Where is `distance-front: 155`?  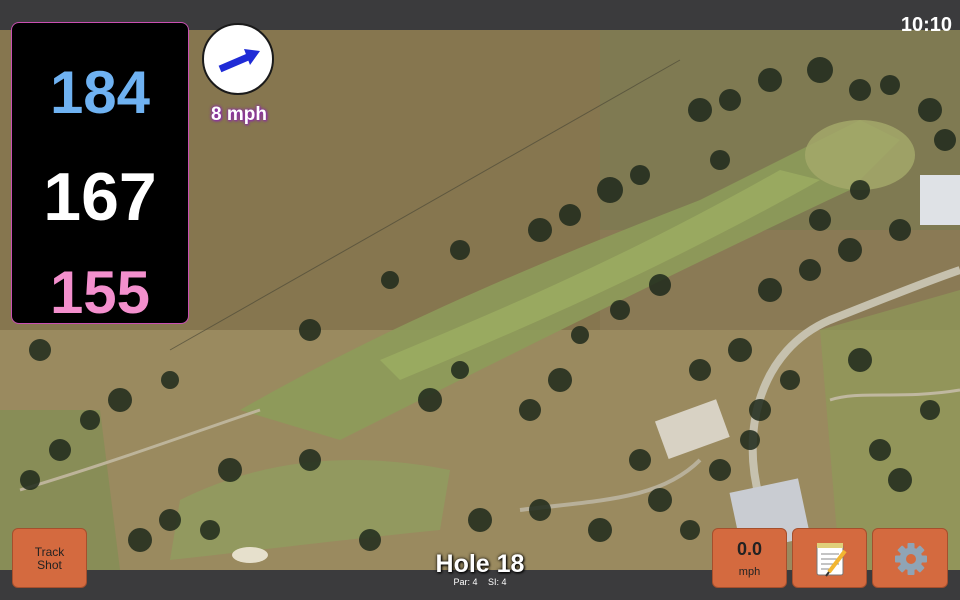
distance-front: 155 is located at coordinates (100, 292).